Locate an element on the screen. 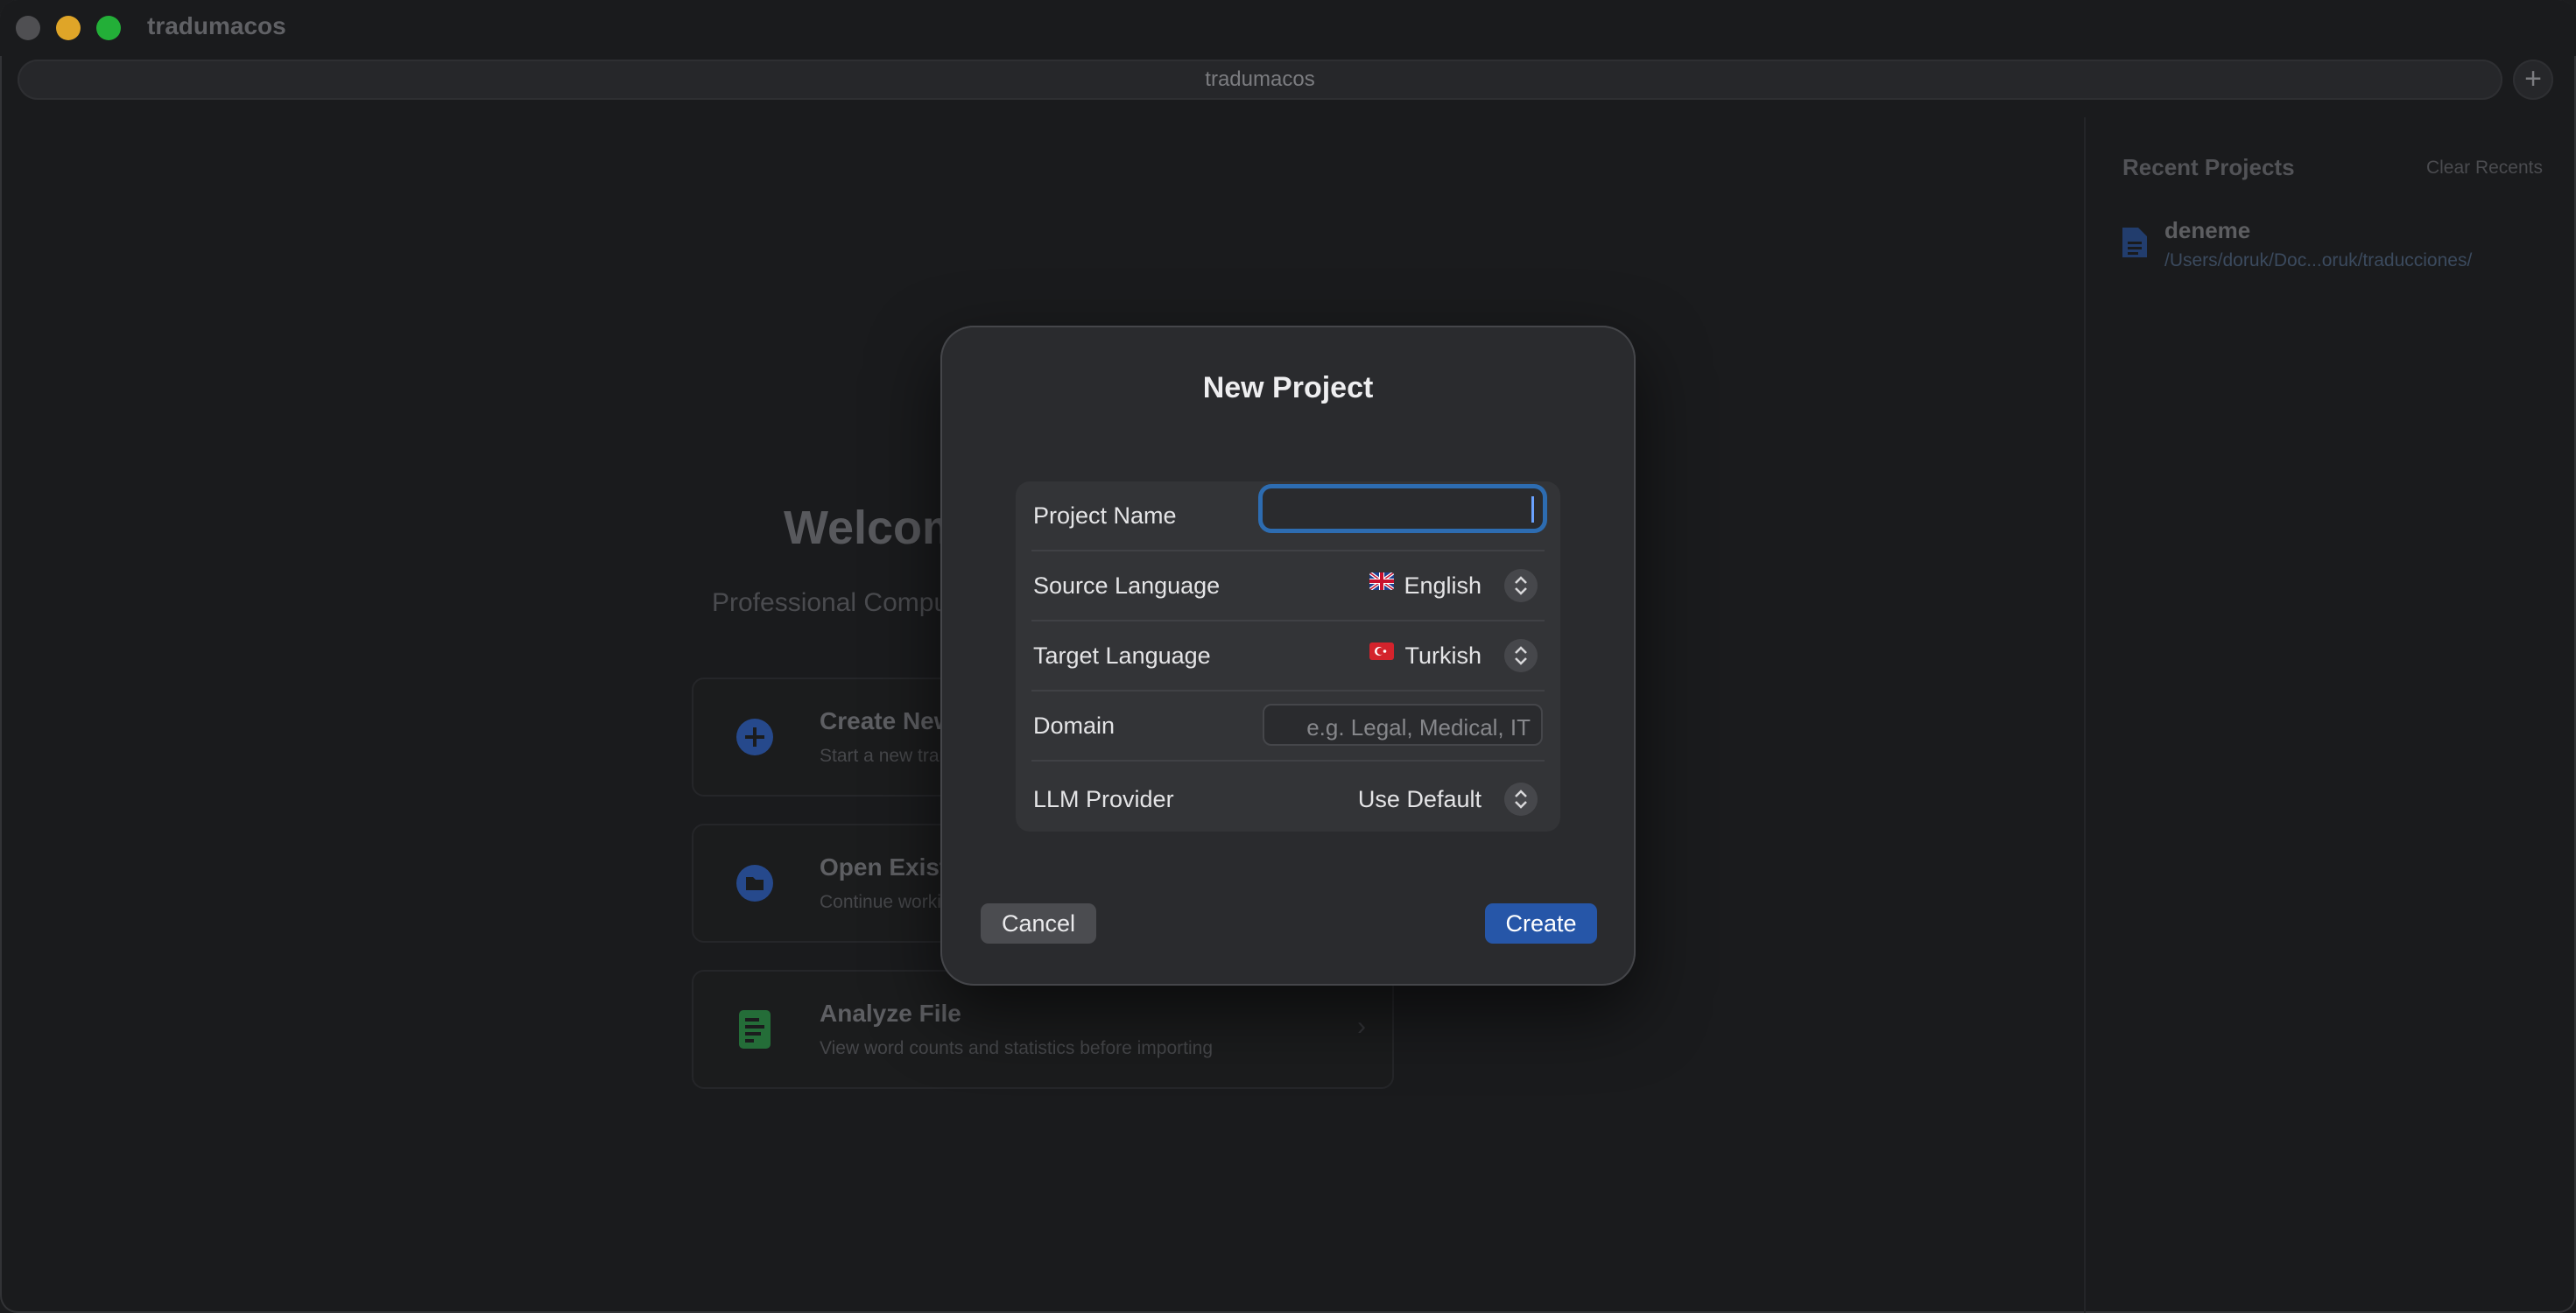  llm-provider-stepper is located at coordinates (1521, 799).